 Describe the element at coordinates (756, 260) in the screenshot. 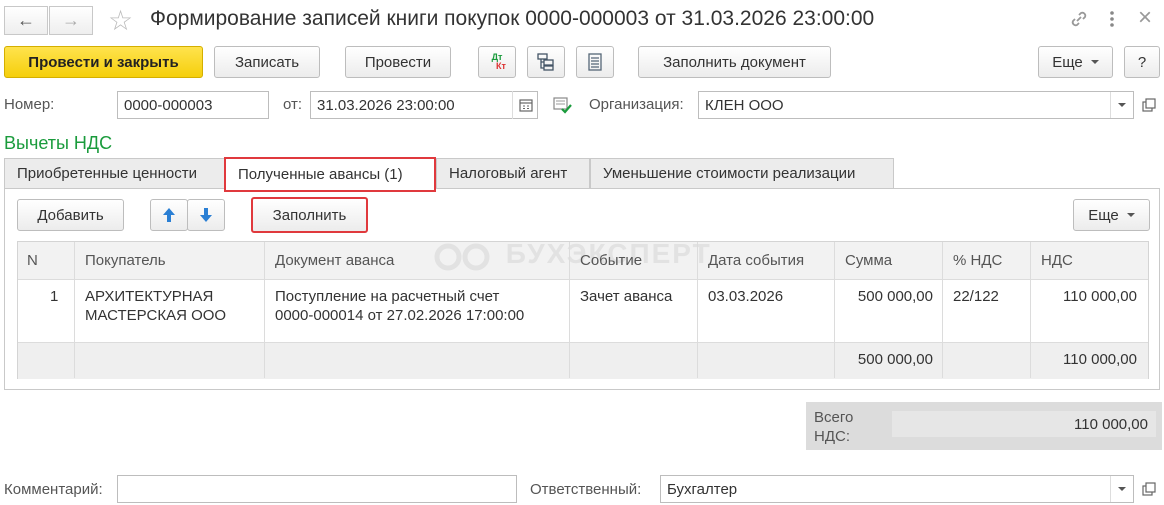

I see `column-header-event-date: Дата события` at that location.